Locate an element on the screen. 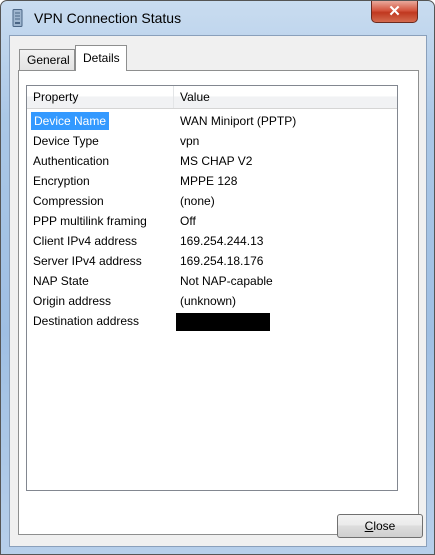 Image resolution: width=435 pixels, height=555 pixels. window-title: VPN Connection Status is located at coordinates (108, 18).